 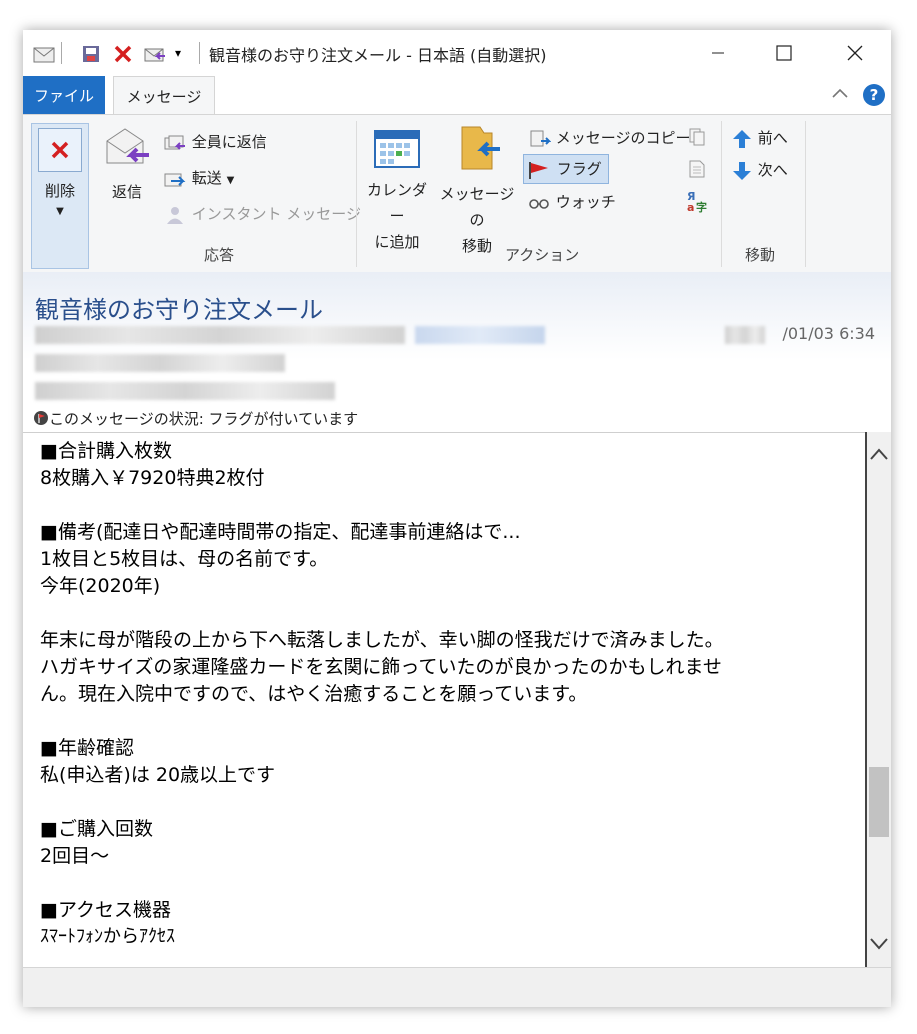 What do you see at coordinates (91, 54) in the screenshot?
I see `save-icon` at bounding box center [91, 54].